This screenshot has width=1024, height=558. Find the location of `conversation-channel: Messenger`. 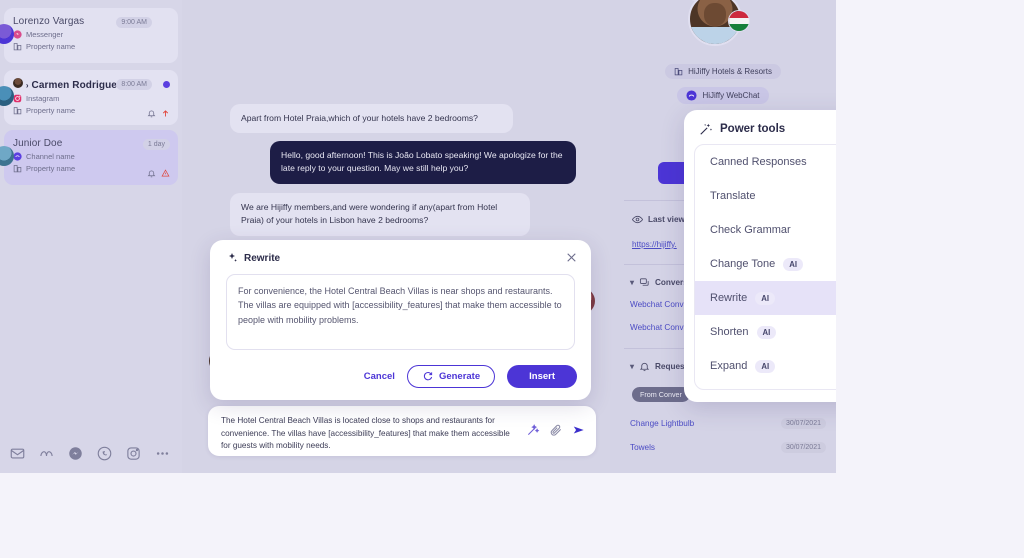

conversation-channel: Messenger is located at coordinates (91, 34).